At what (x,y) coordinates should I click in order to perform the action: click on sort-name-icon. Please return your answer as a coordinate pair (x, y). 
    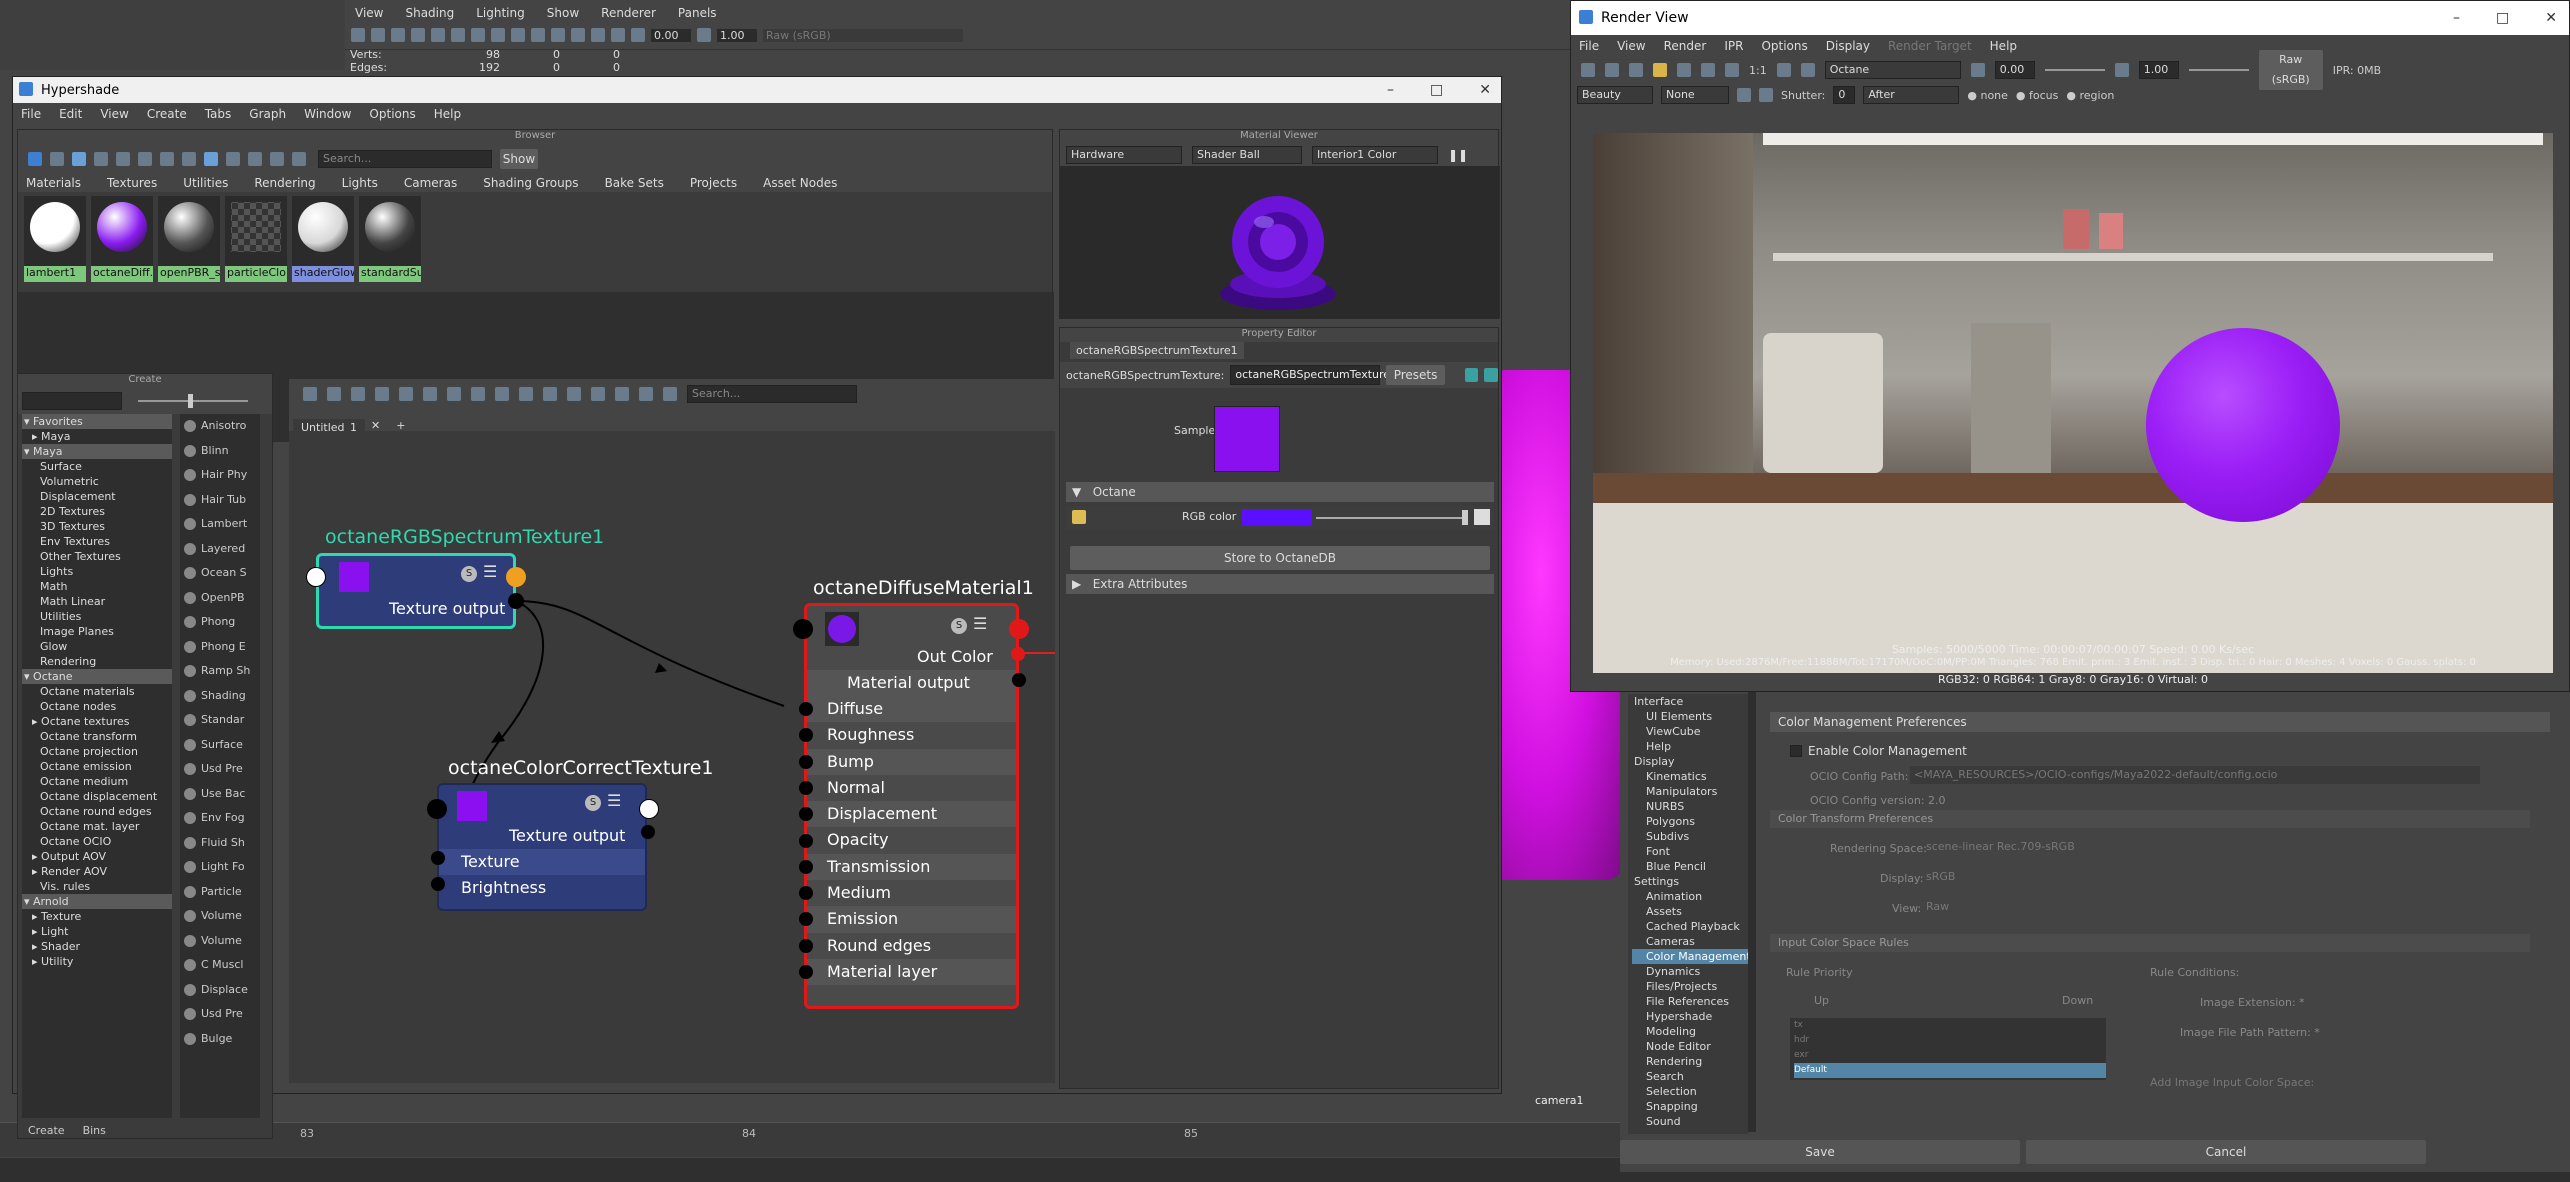
    Looking at the image, I should click on (233, 159).